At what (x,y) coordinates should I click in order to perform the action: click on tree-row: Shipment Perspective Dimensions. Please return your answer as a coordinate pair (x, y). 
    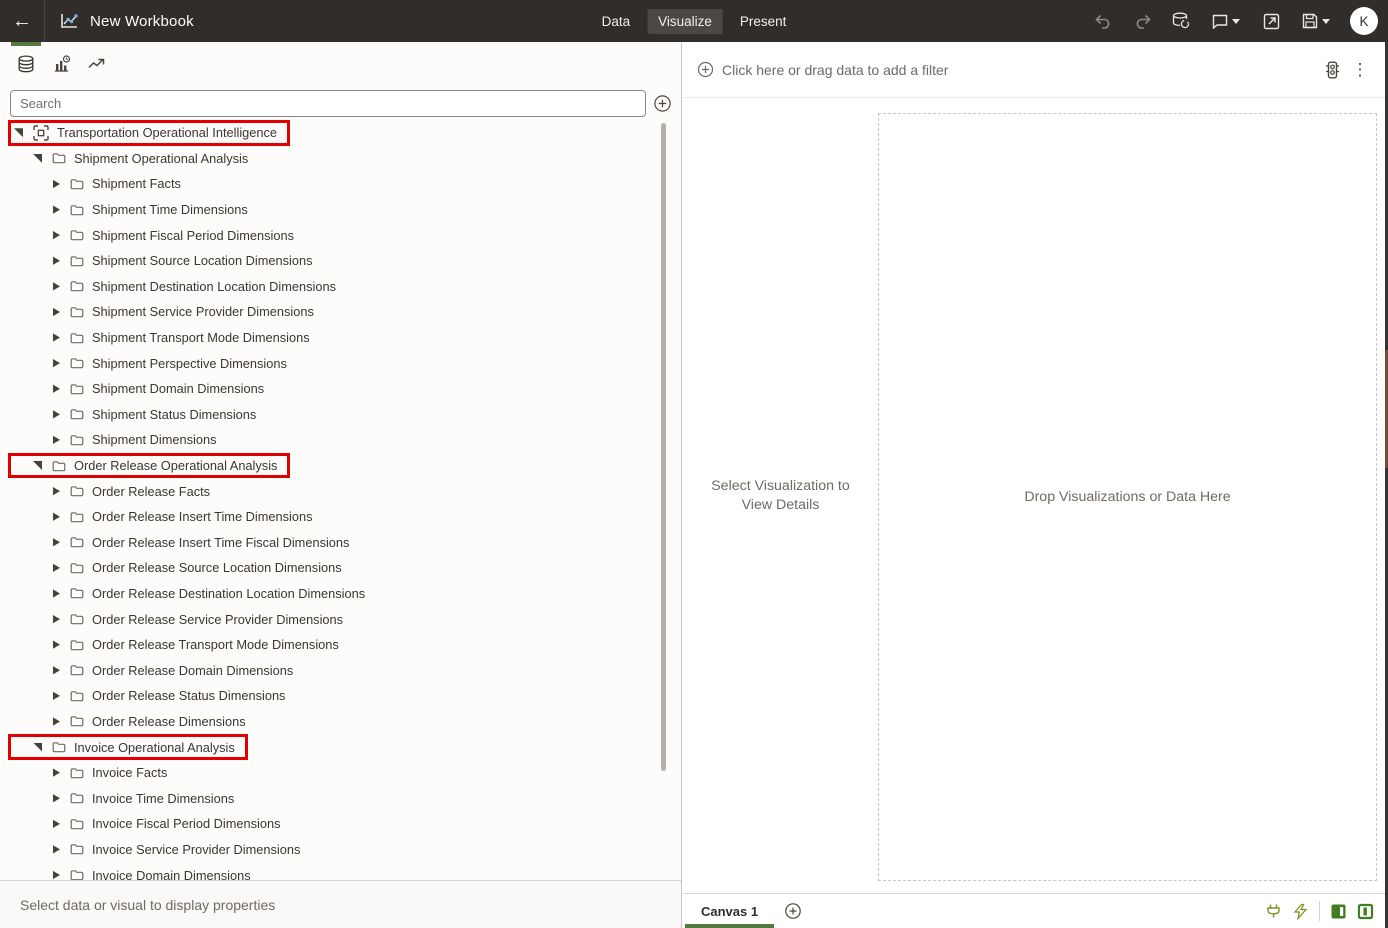
    Looking at the image, I should click on (340, 363).